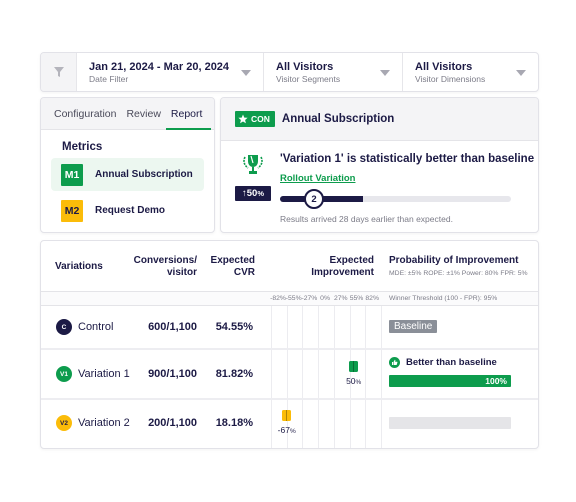 The width and height of the screenshot is (576, 502). Describe the element at coordinates (172, 374) in the screenshot. I see `conversions-value: 900/1,100` at that location.